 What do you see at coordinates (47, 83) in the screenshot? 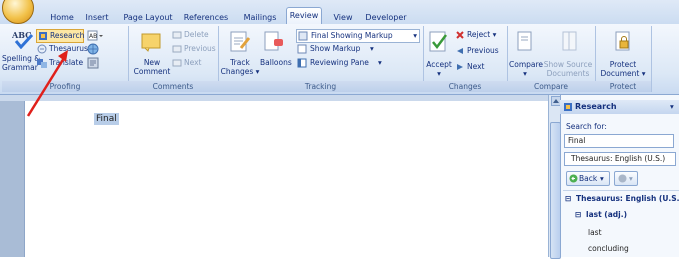
I see `annotation-arrow` at bounding box center [47, 83].